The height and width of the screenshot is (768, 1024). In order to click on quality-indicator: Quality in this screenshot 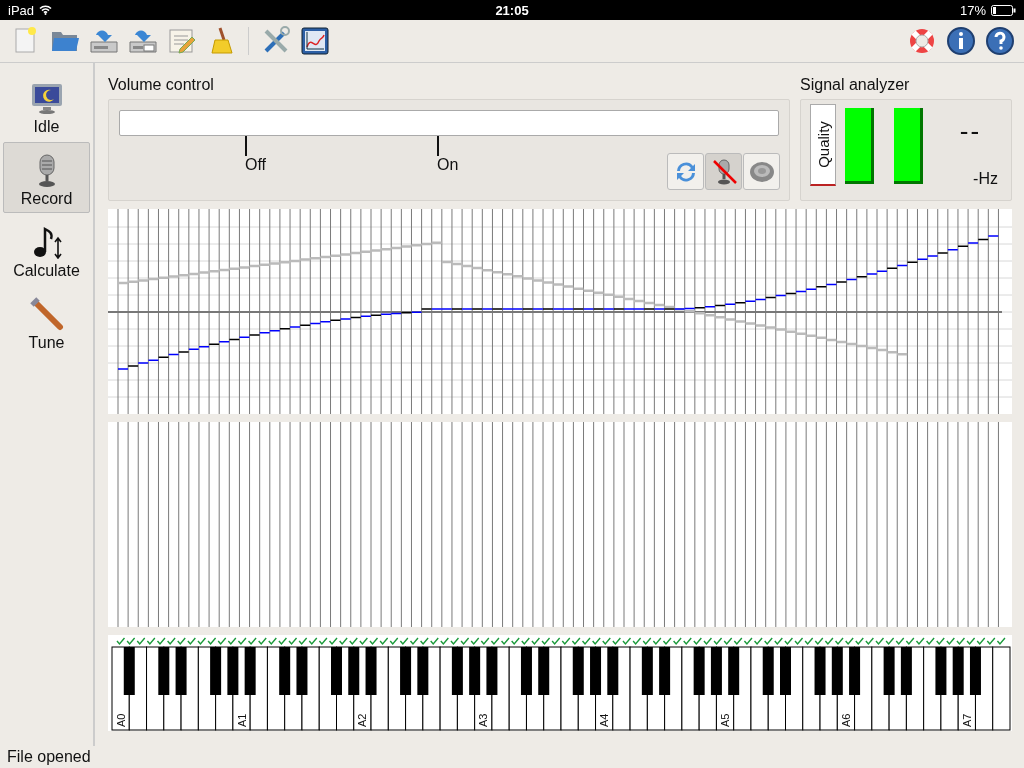, I will do `click(823, 145)`.